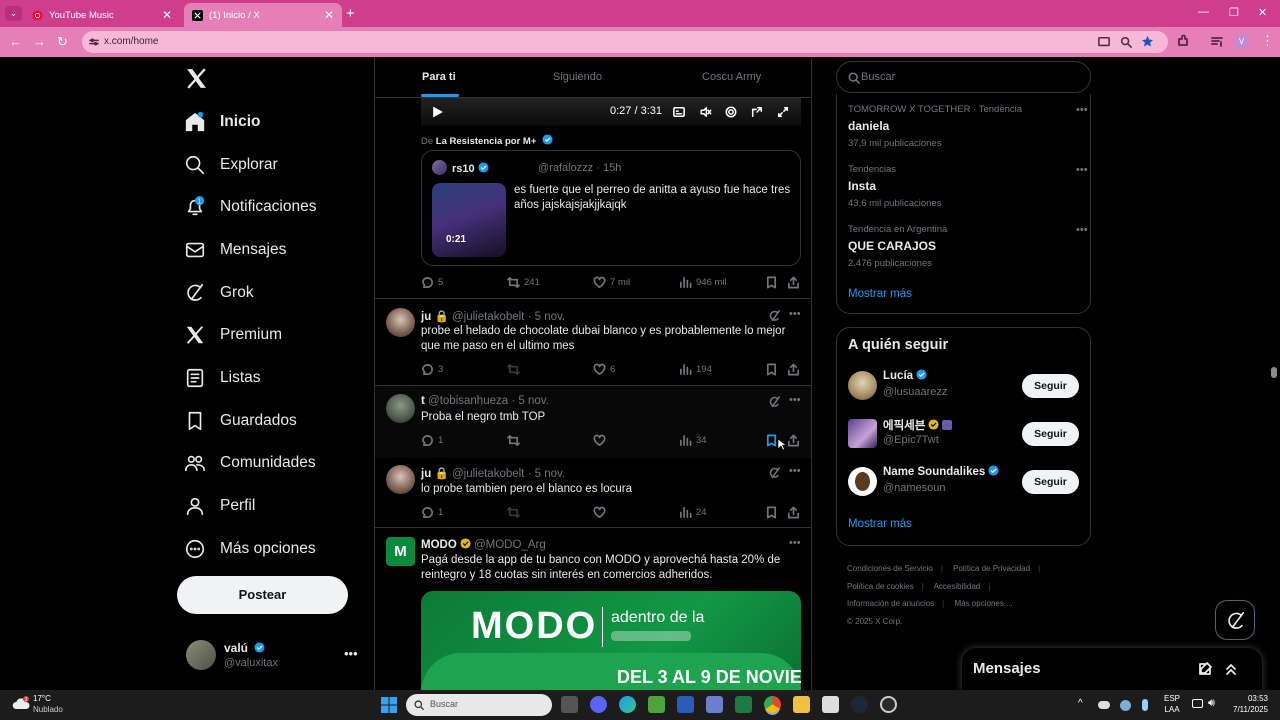  What do you see at coordinates (880, 586) in the screenshot?
I see `footer-link: Política de cookies` at bounding box center [880, 586].